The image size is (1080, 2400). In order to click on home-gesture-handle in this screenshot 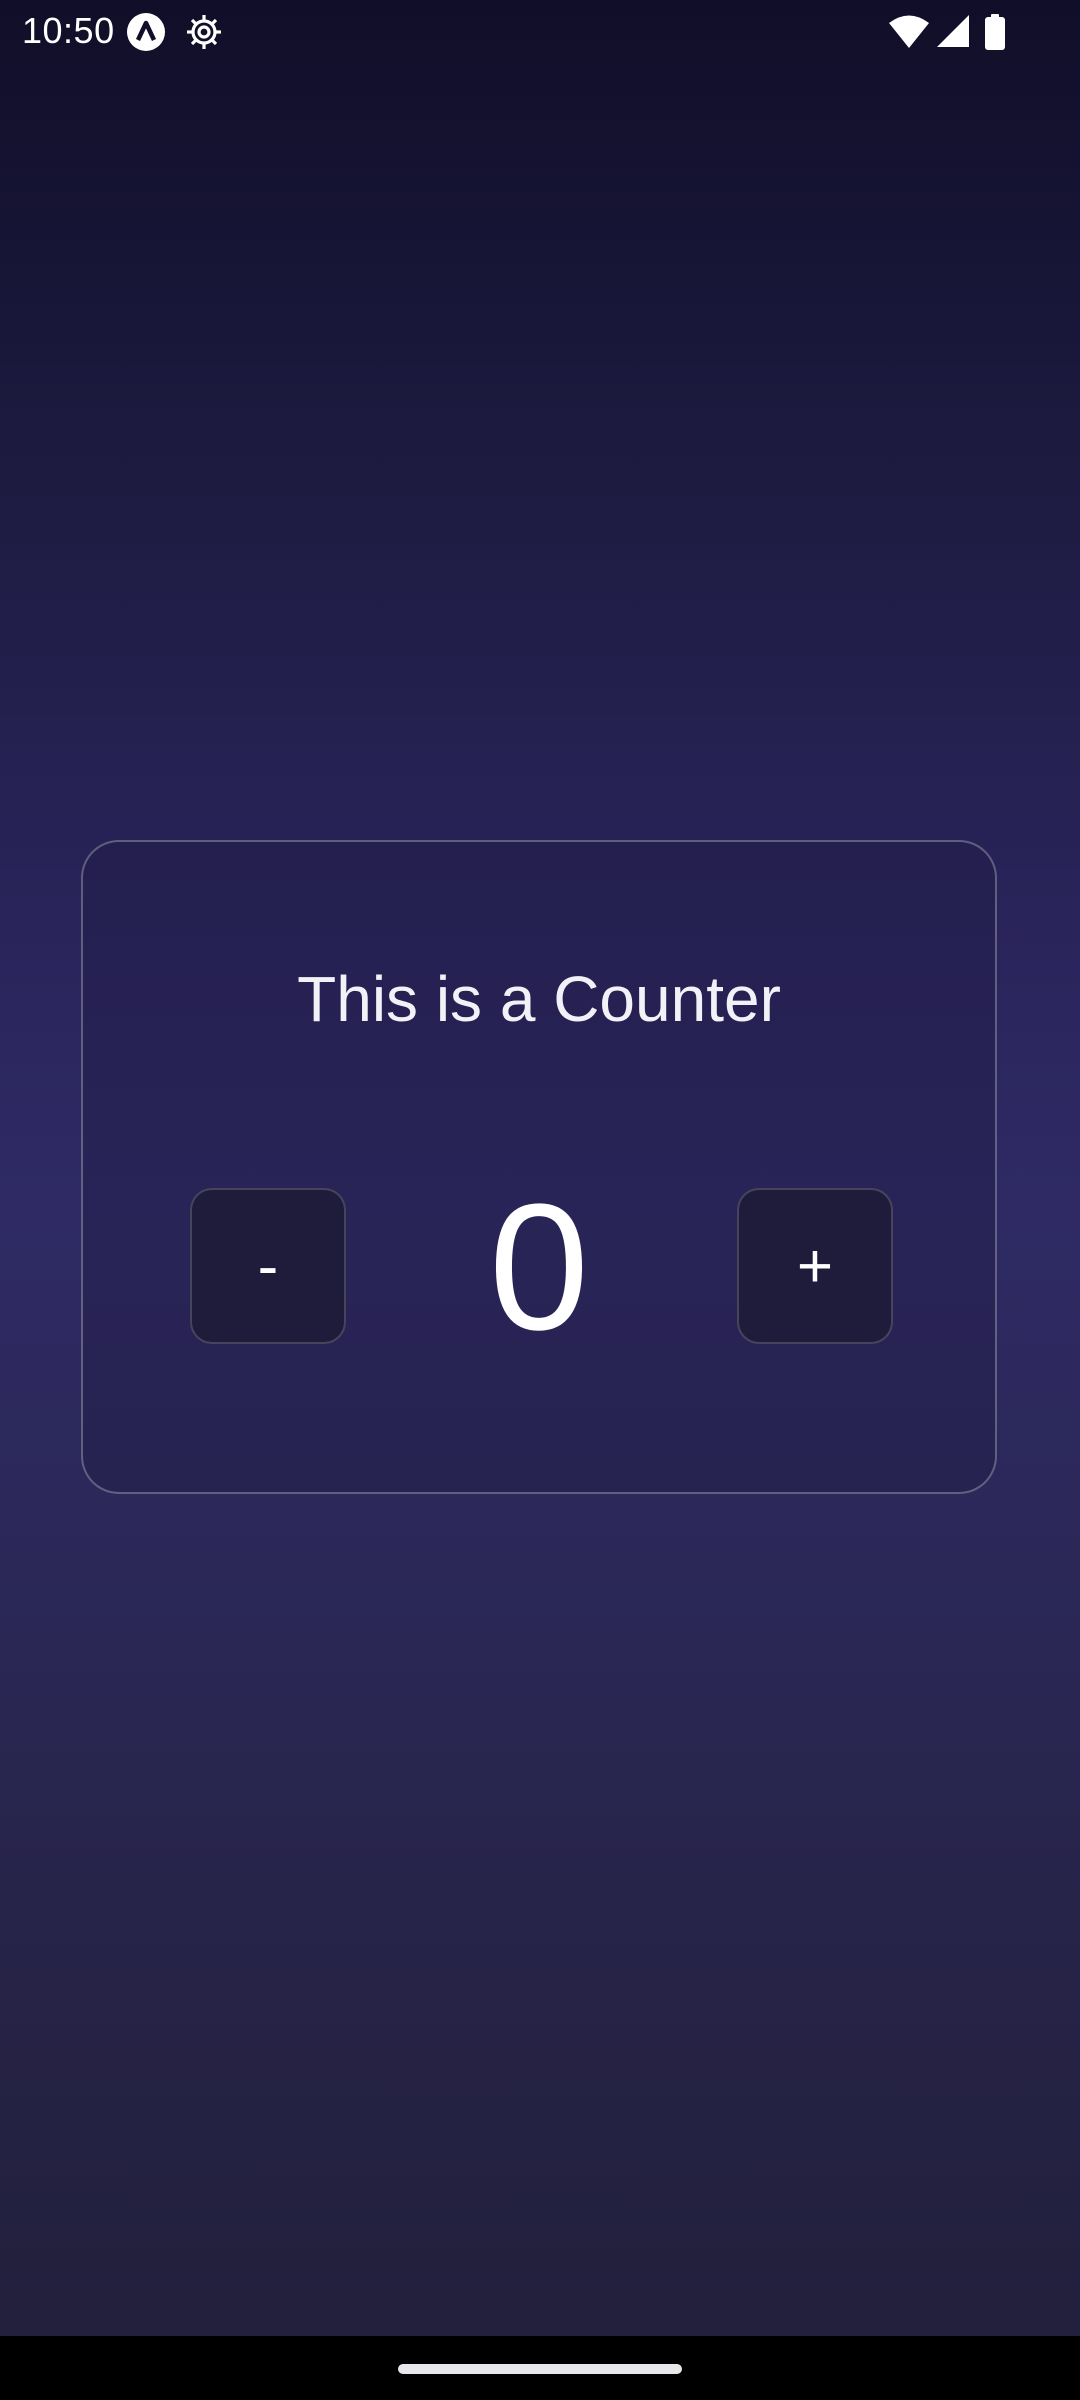, I will do `click(540, 2369)`.